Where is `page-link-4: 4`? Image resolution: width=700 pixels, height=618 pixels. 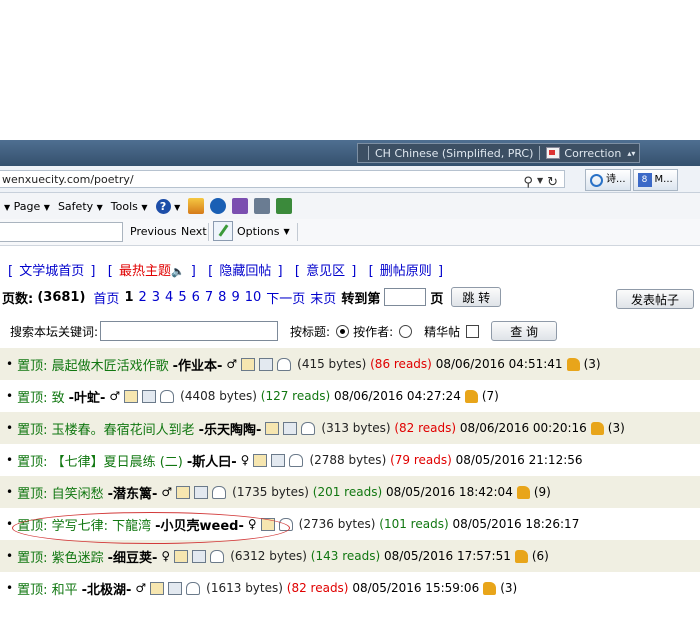
page-link-4: 4 is located at coordinates (169, 297).